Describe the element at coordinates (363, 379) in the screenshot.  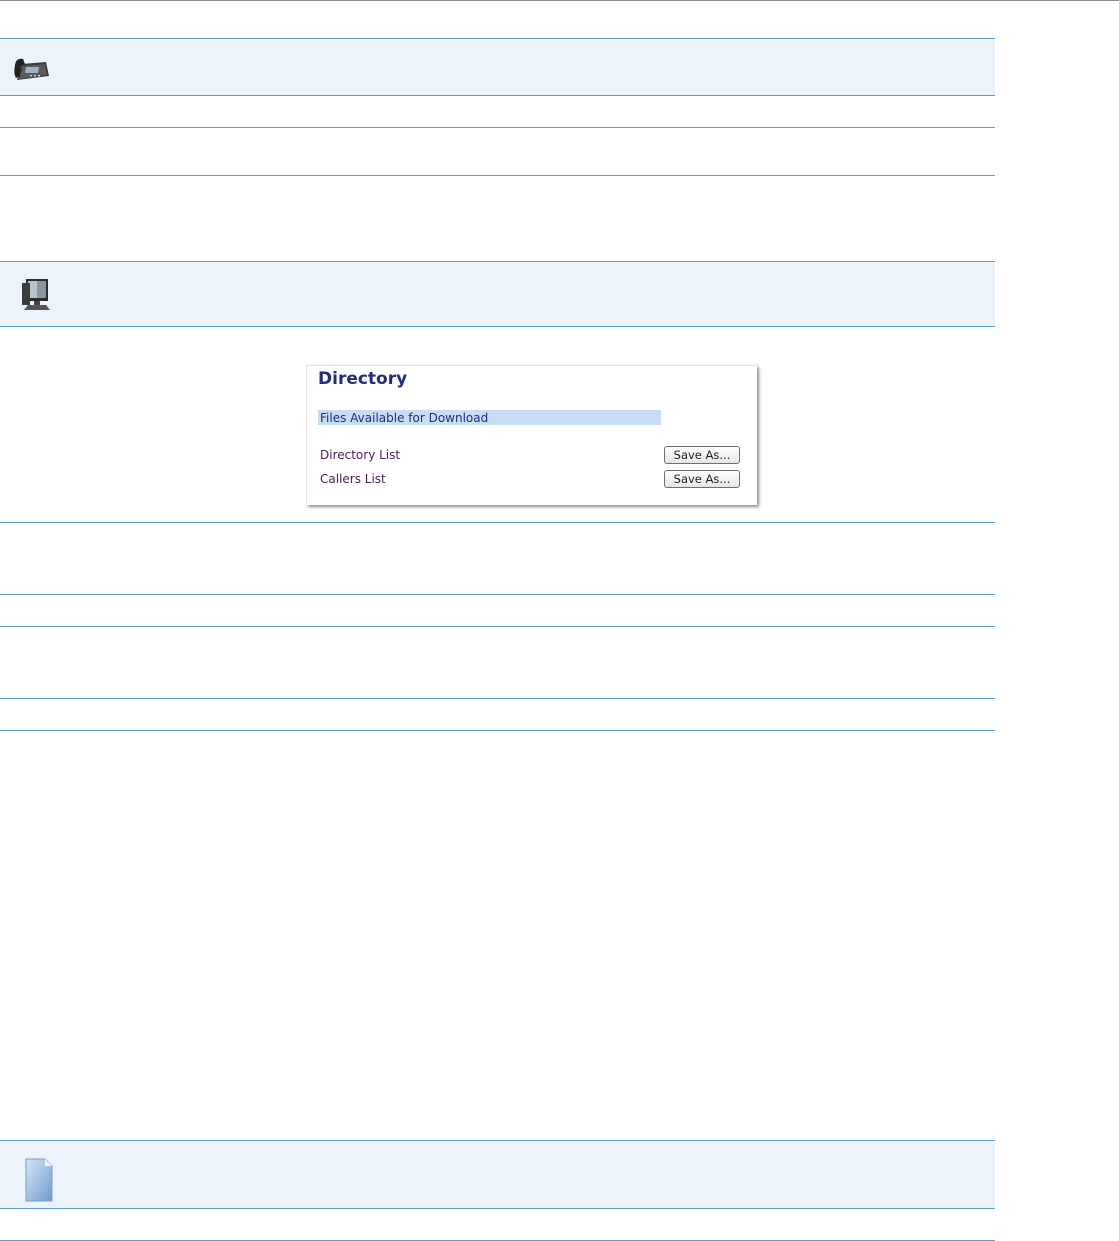
I see `directory-title: Directory` at that location.